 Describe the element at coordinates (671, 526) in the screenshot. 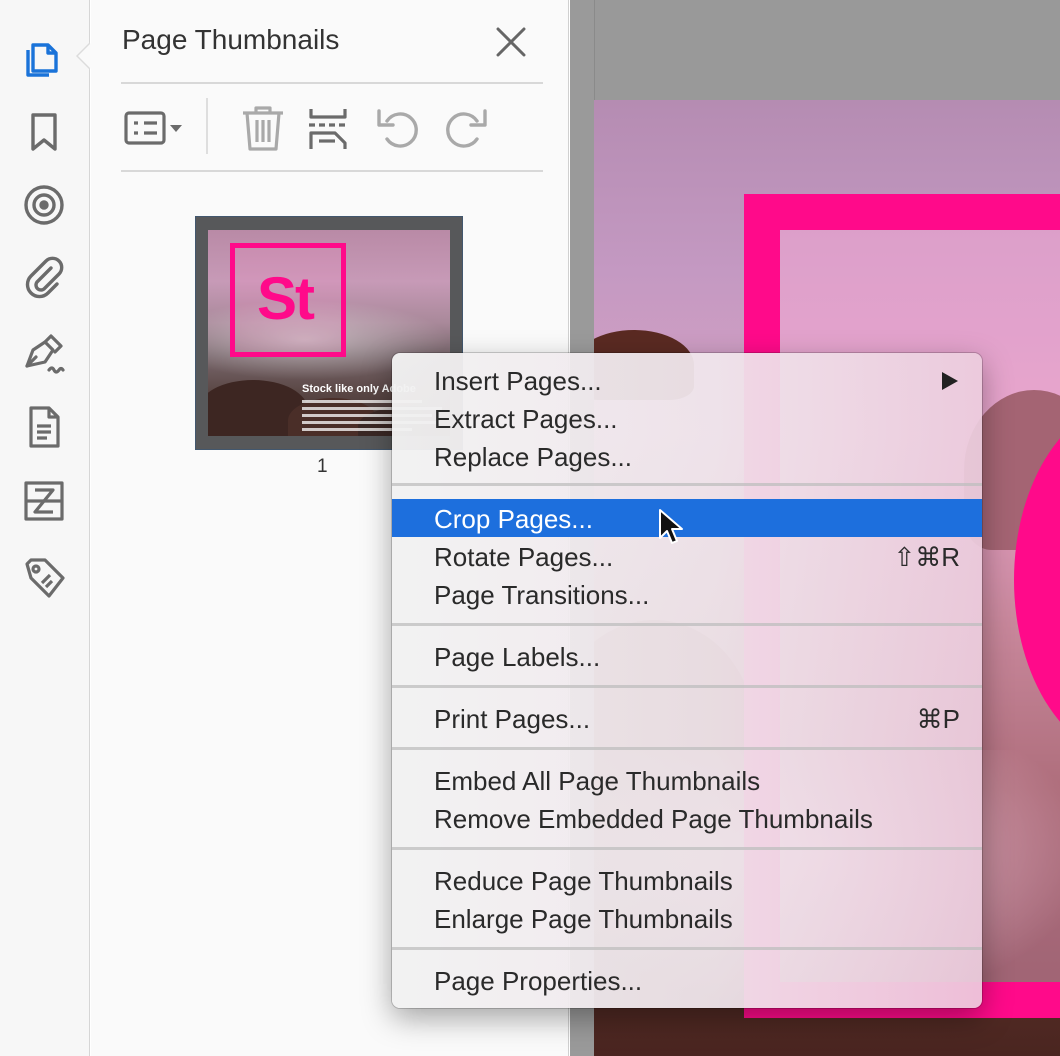

I see `mouse-pointer-icon` at that location.